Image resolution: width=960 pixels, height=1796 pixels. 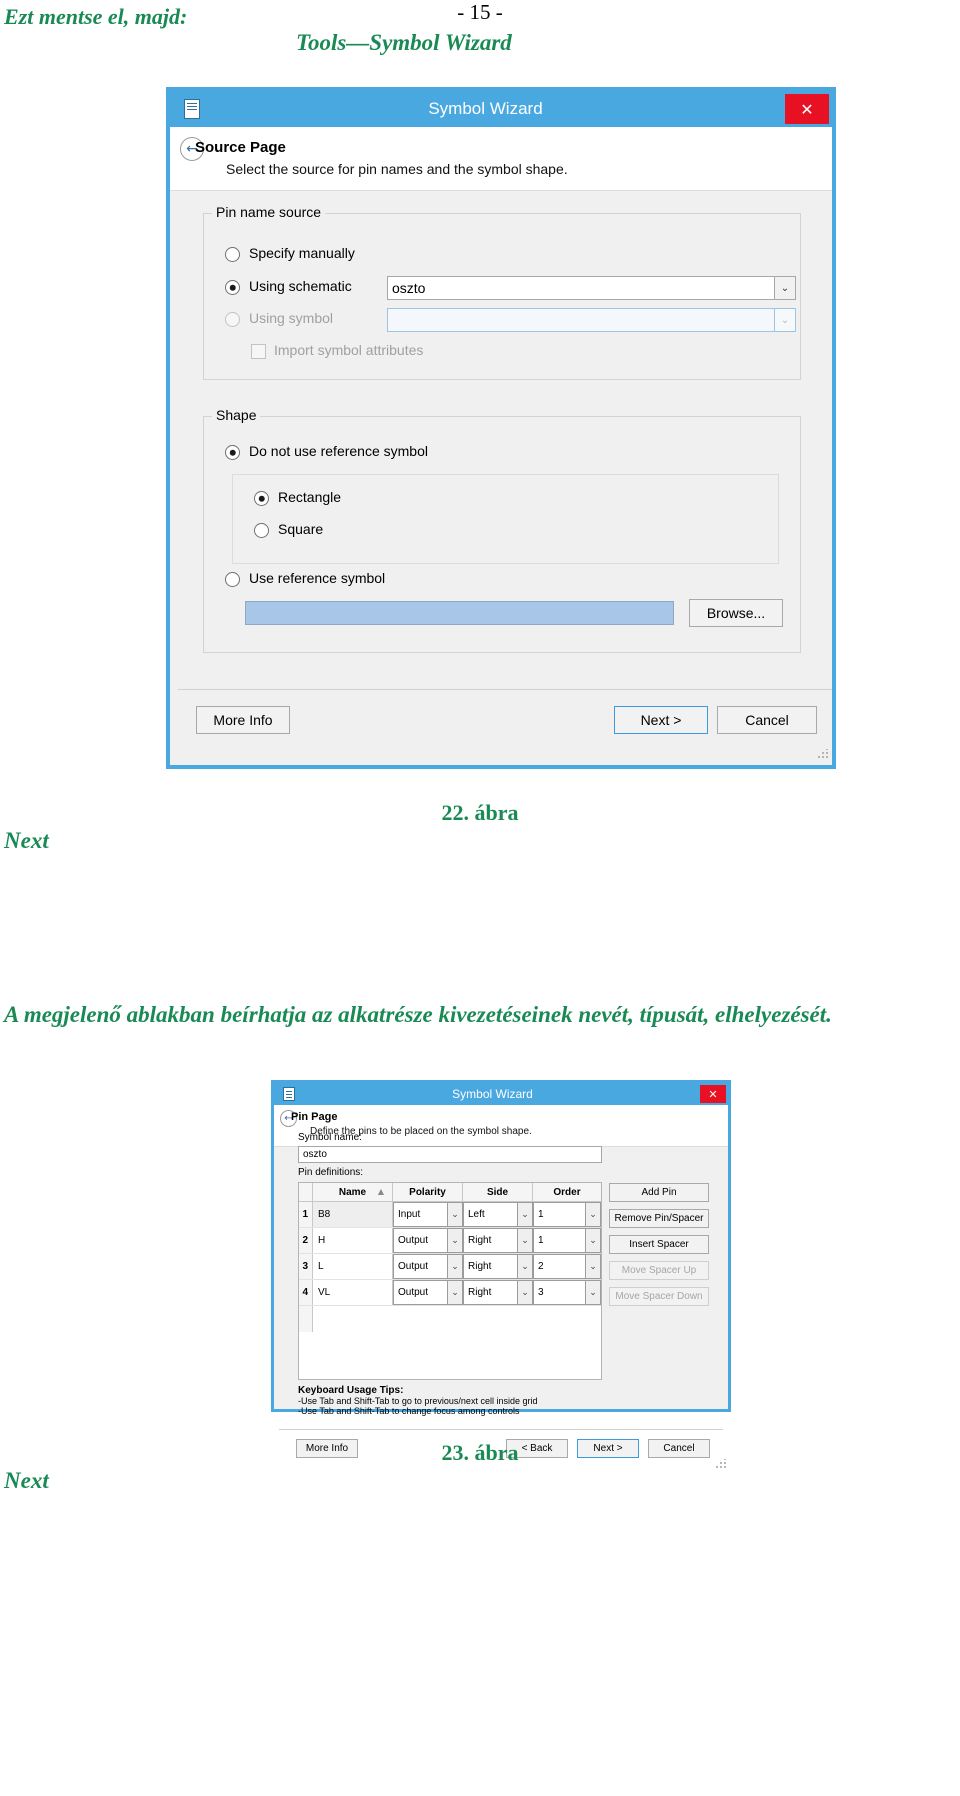 What do you see at coordinates (240, 147) in the screenshot?
I see `page-title: Source Page` at bounding box center [240, 147].